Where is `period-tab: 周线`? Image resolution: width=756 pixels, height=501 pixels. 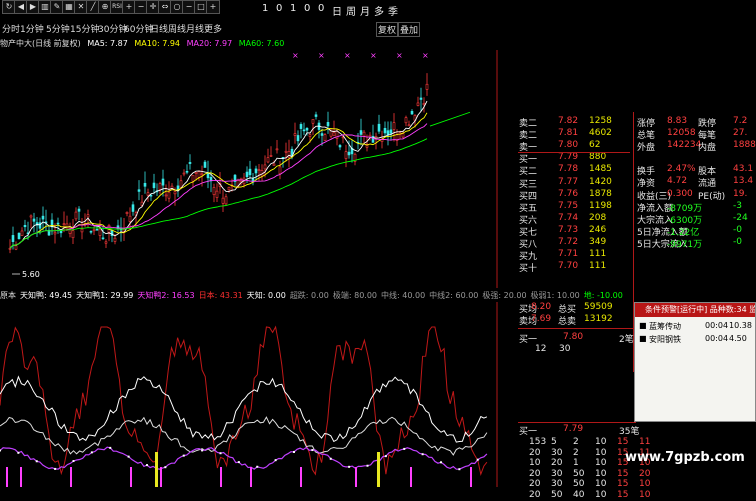 period-tab: 周线 is located at coordinates (177, 28).